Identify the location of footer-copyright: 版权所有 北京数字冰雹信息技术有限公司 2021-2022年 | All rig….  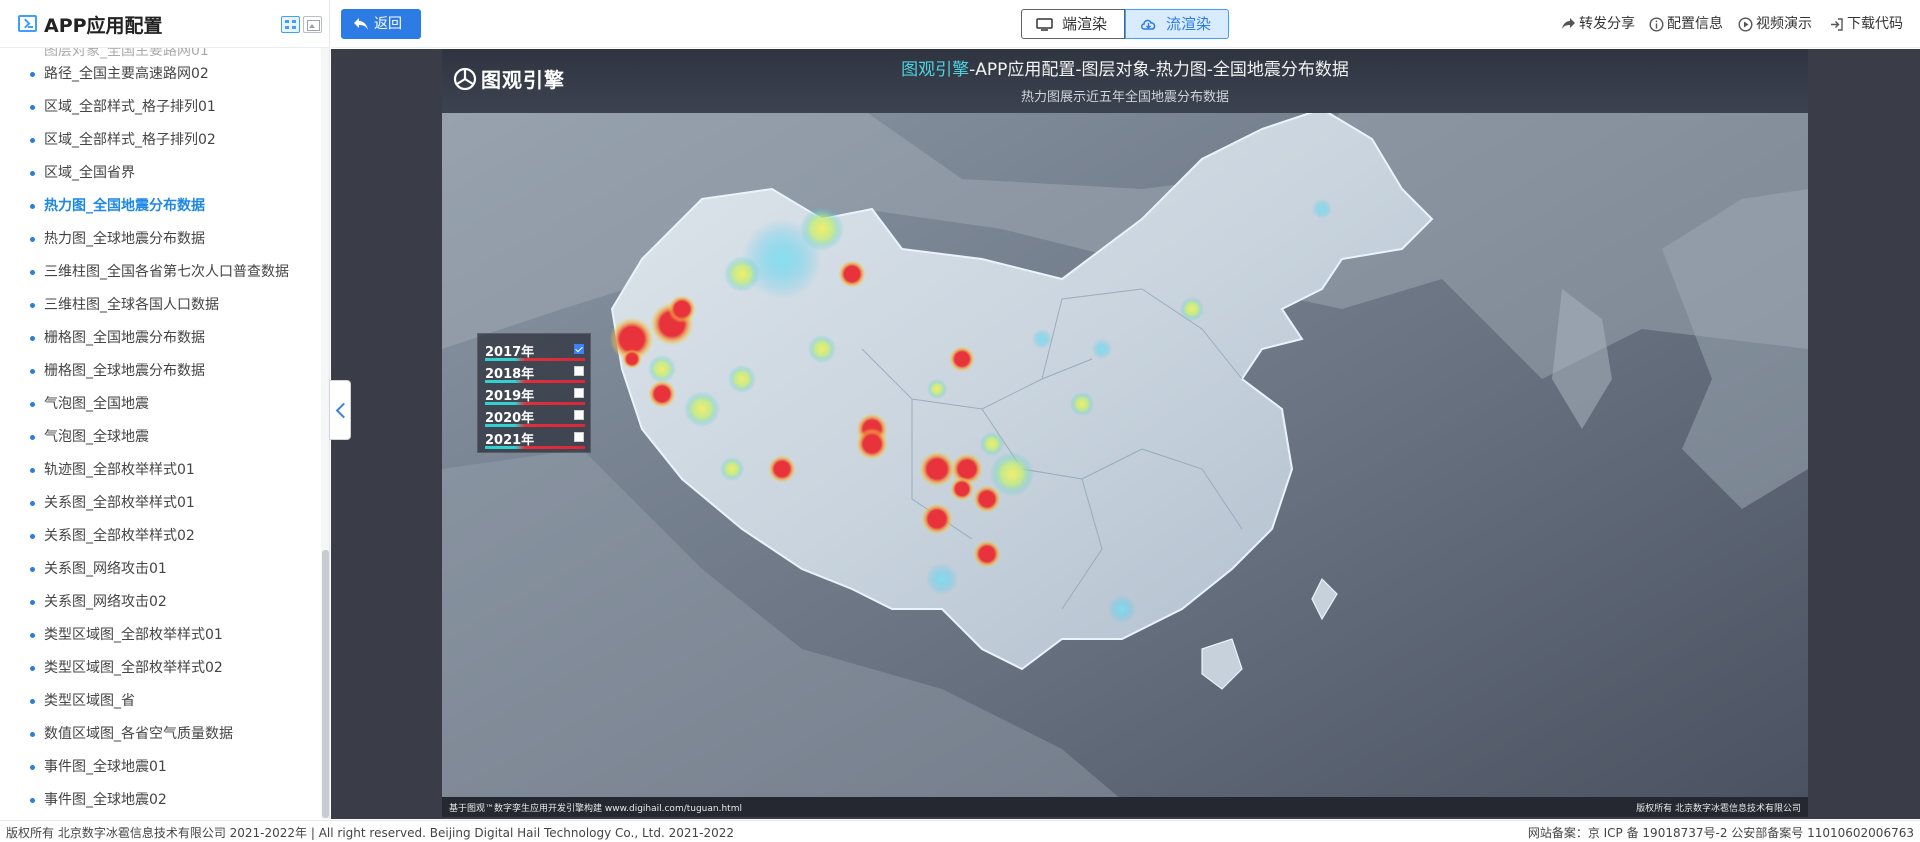
(370, 833).